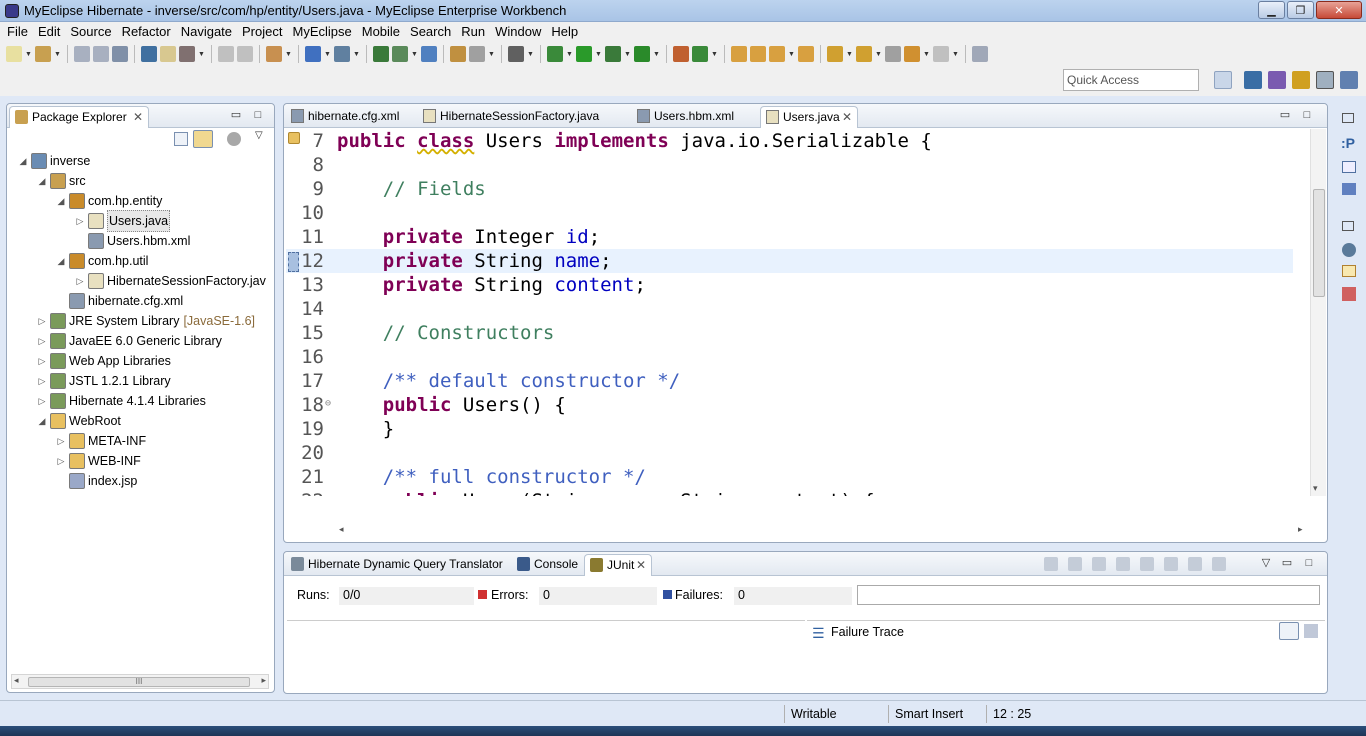 The image size is (1366, 736). I want to click on save-icon, so click(82, 54).